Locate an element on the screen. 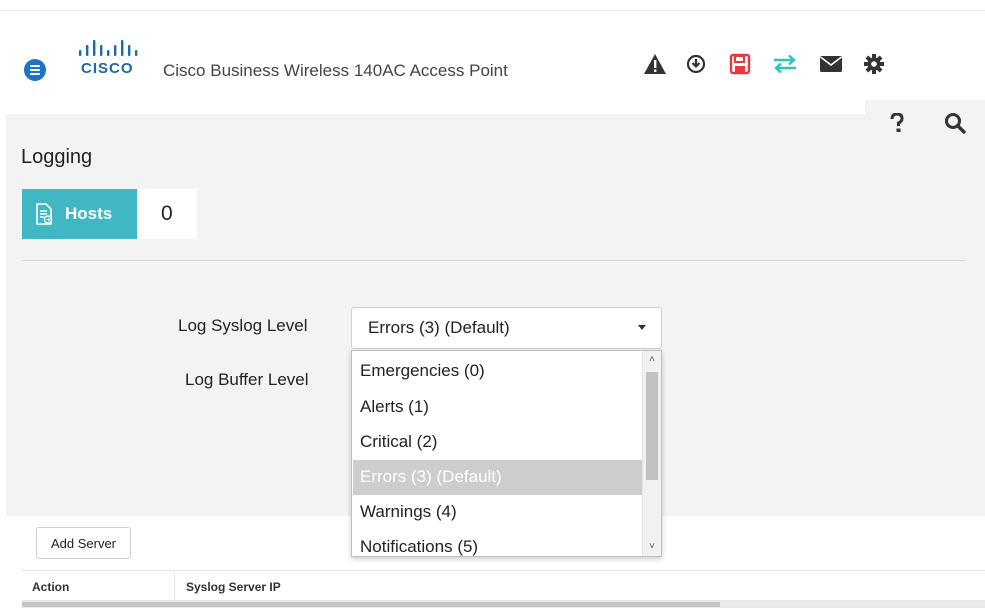  table-header: Action Syslog Server IP is located at coordinates (503, 585).